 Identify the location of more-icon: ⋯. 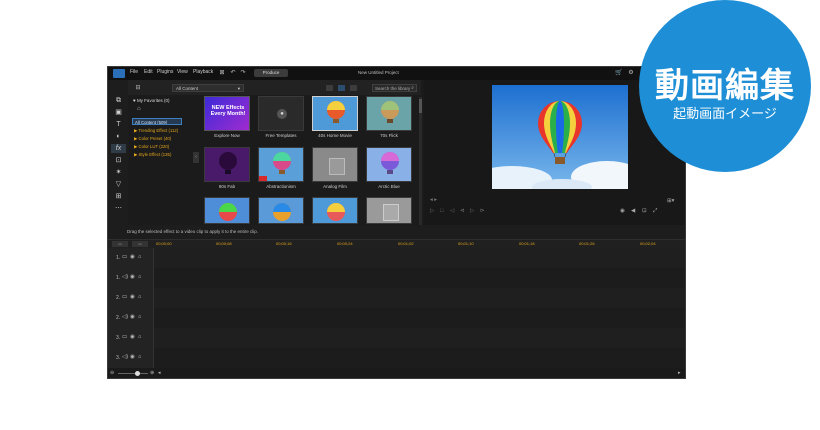
(118, 208).